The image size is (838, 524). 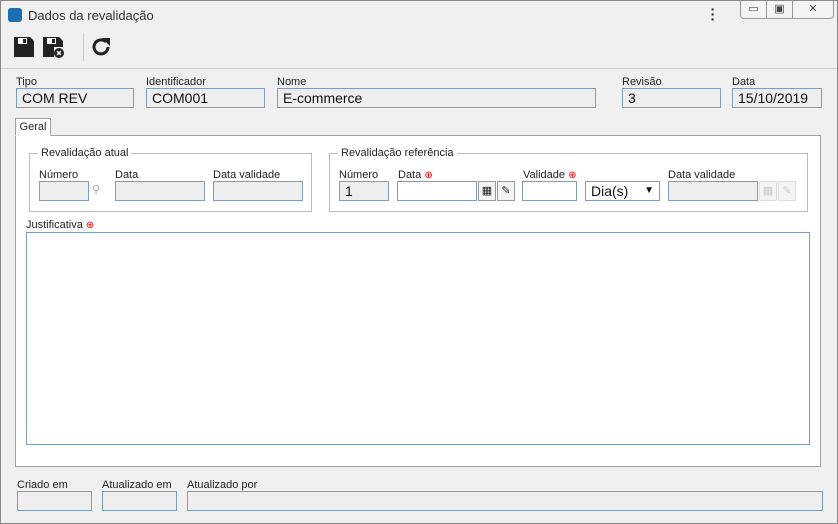 I want to click on atualizado-em-label: Atualizado em, so click(x=137, y=485).